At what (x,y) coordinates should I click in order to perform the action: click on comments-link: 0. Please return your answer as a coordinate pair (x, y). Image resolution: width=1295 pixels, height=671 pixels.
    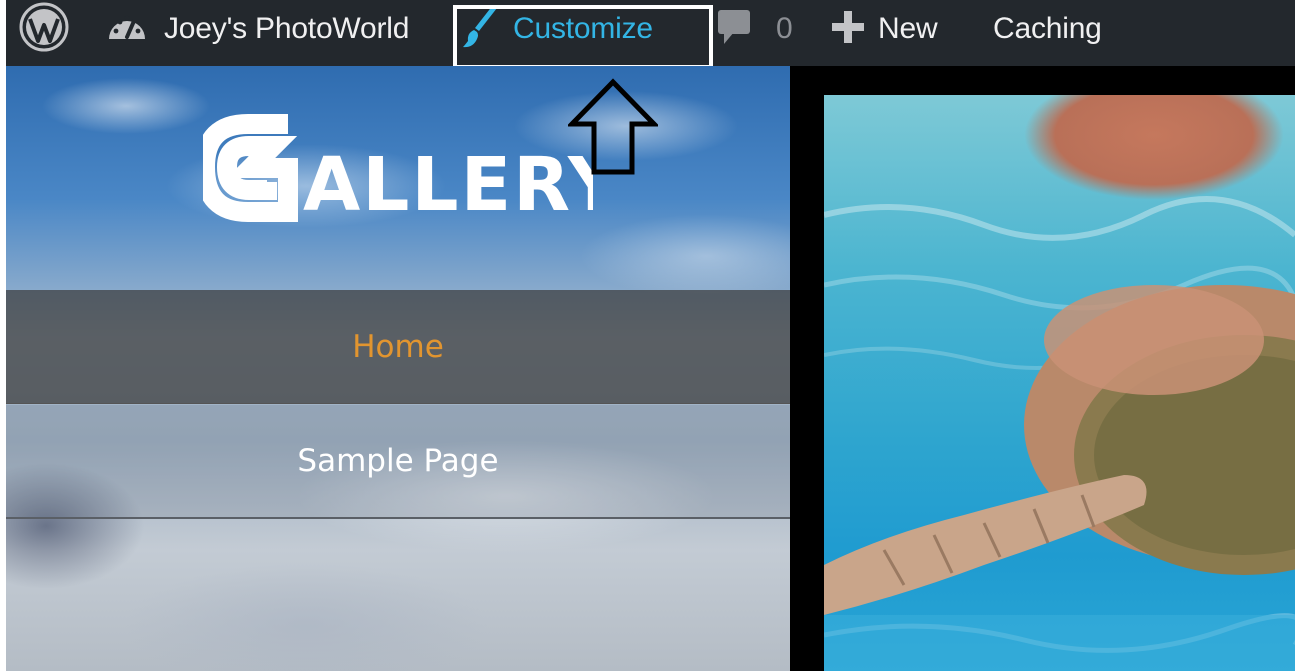
    Looking at the image, I should click on (754, 29).